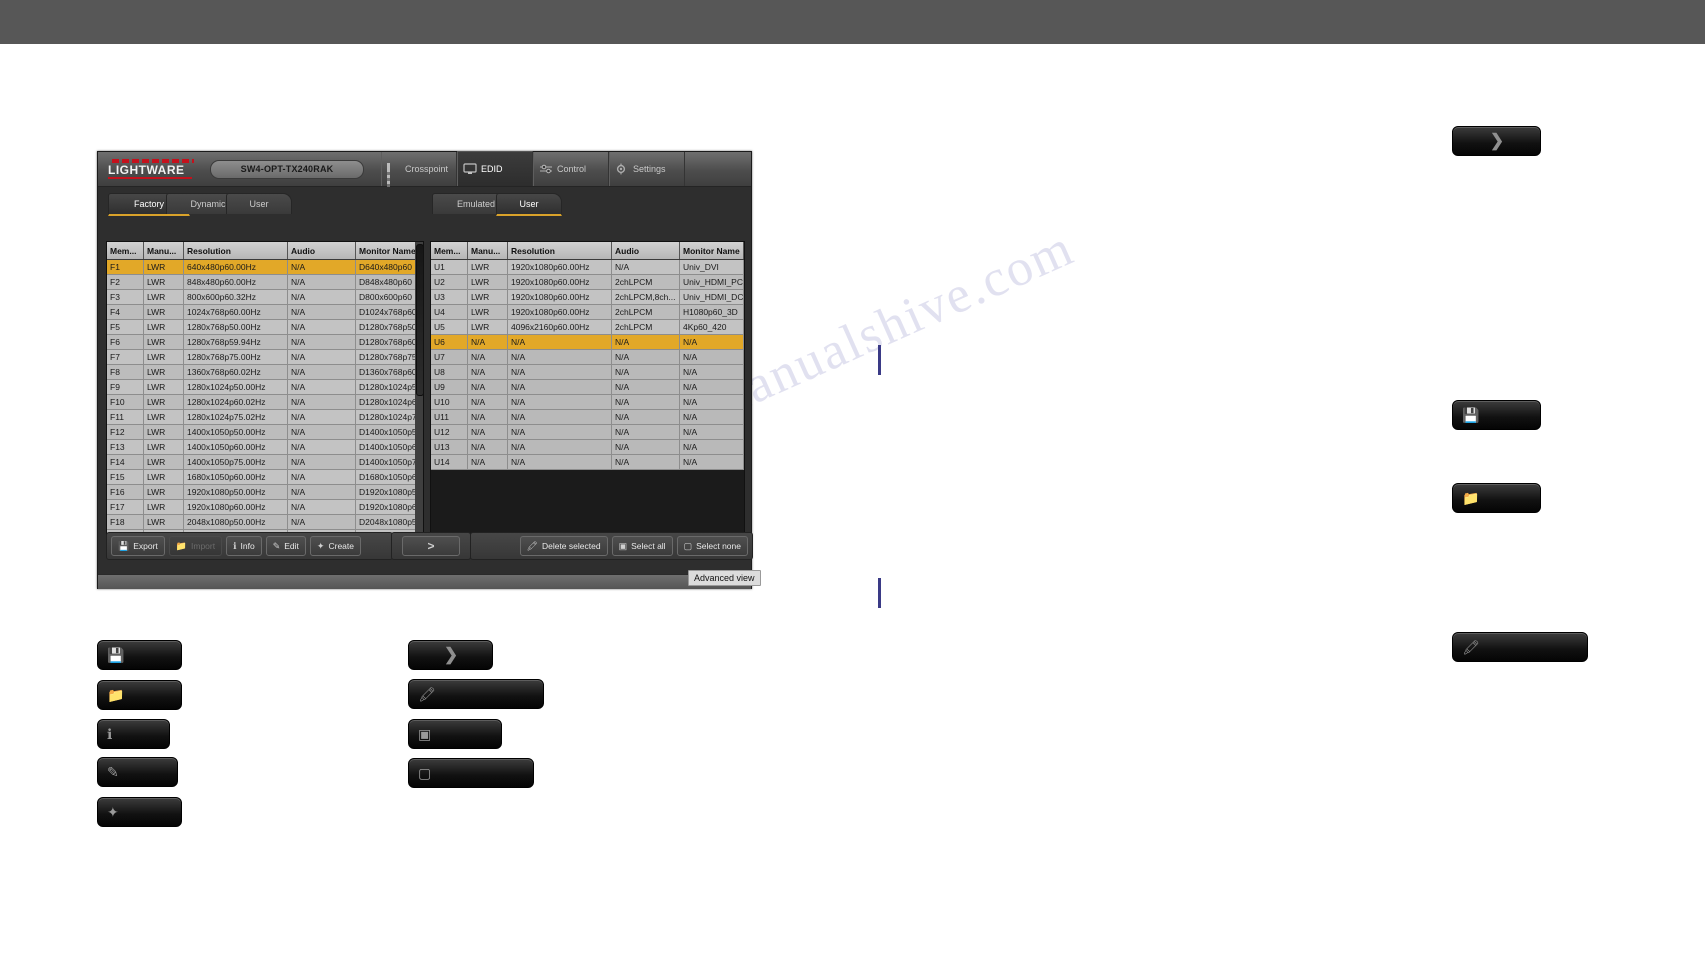 This screenshot has height=957, width=1705. I want to click on callout-info-button: ℹ, so click(133, 734).